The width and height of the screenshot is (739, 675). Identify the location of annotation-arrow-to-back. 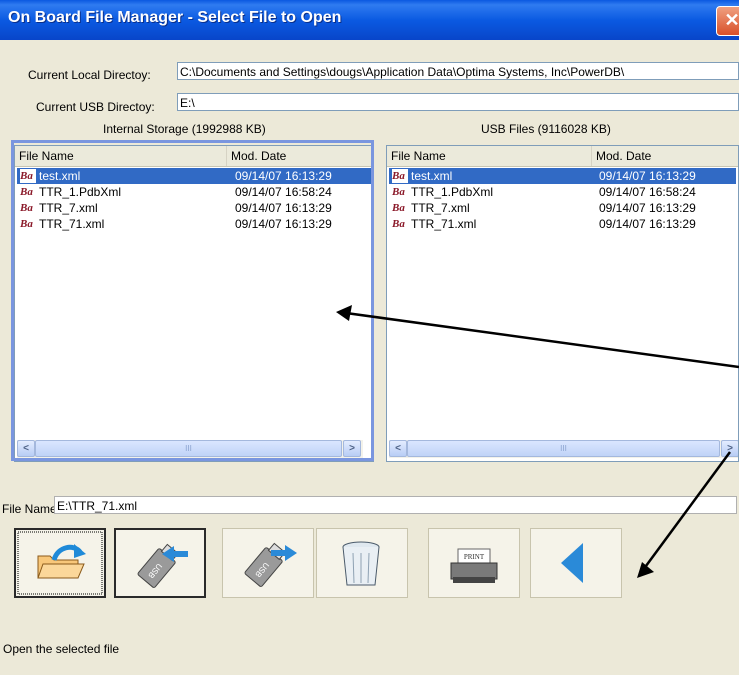
(686, 511).